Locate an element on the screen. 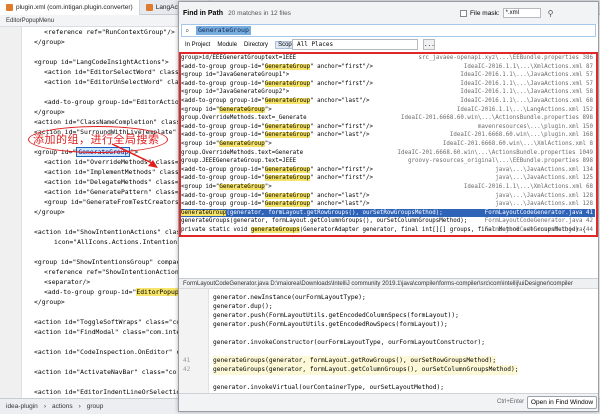 The height and width of the screenshot is (414, 600). open-in-find-window-button: Open in Find Window is located at coordinates (562, 402).